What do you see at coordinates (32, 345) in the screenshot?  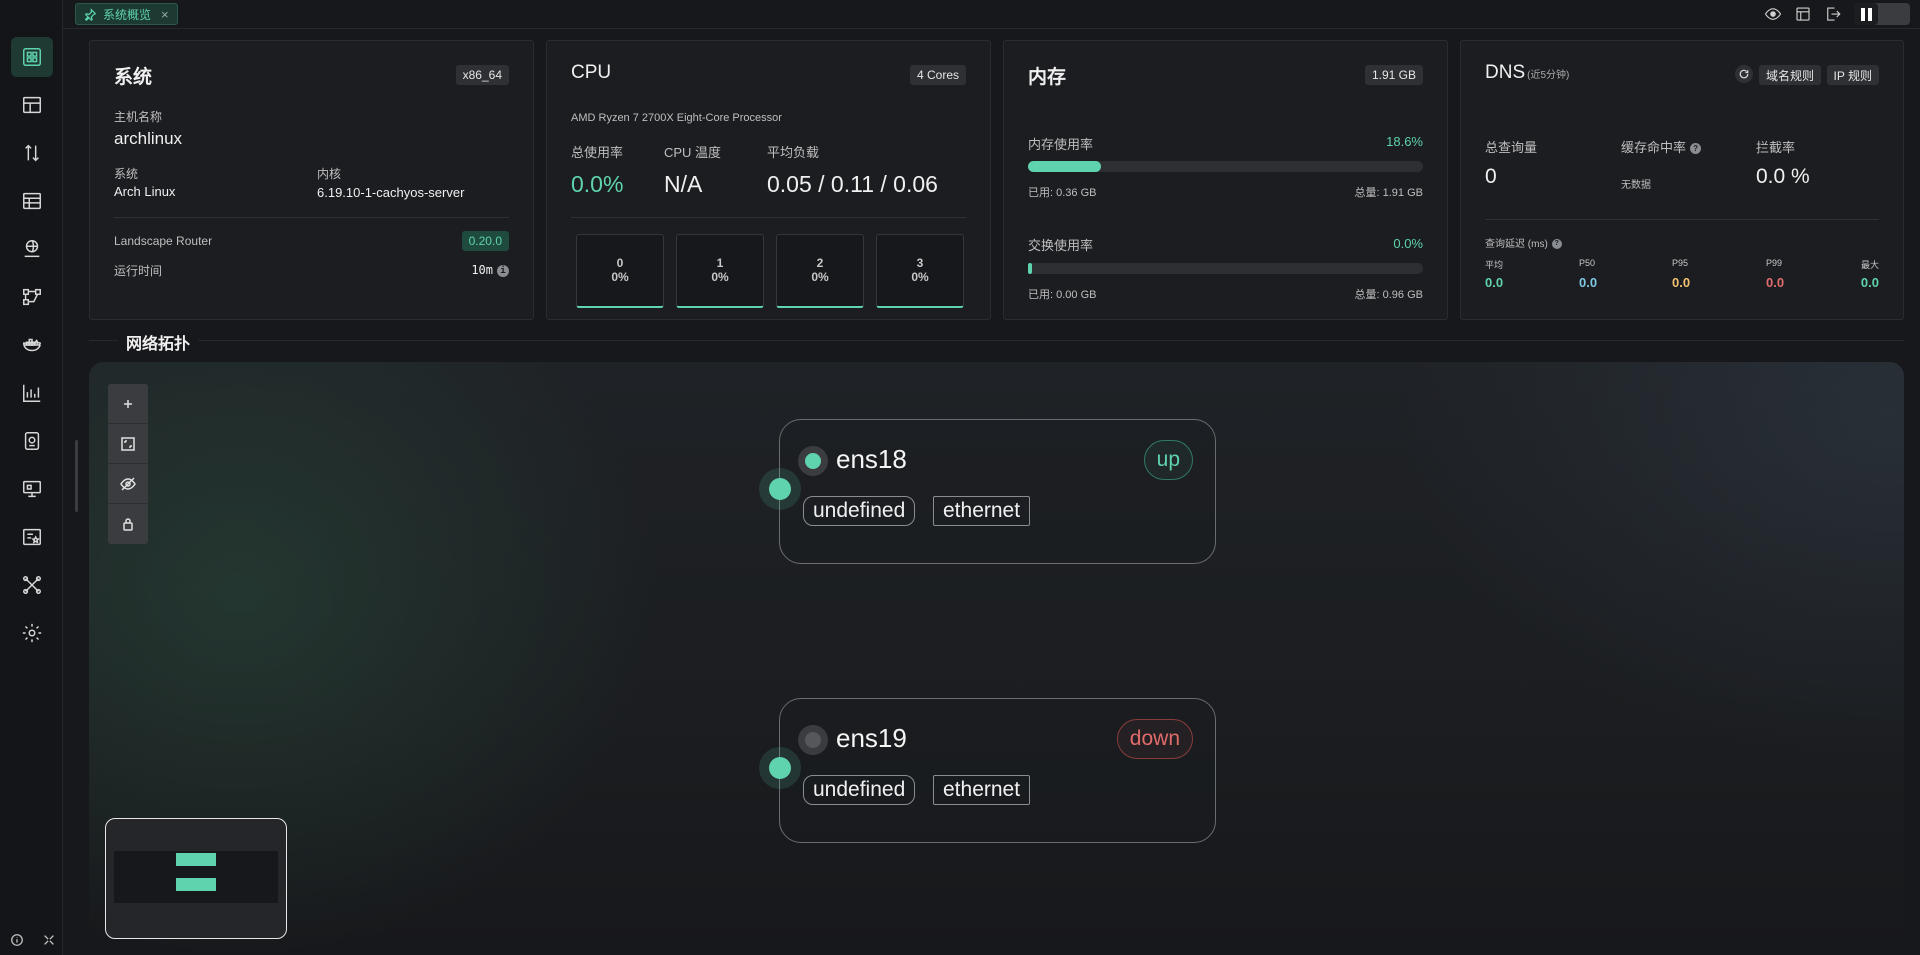 I see `sidebar-item-docker` at bounding box center [32, 345].